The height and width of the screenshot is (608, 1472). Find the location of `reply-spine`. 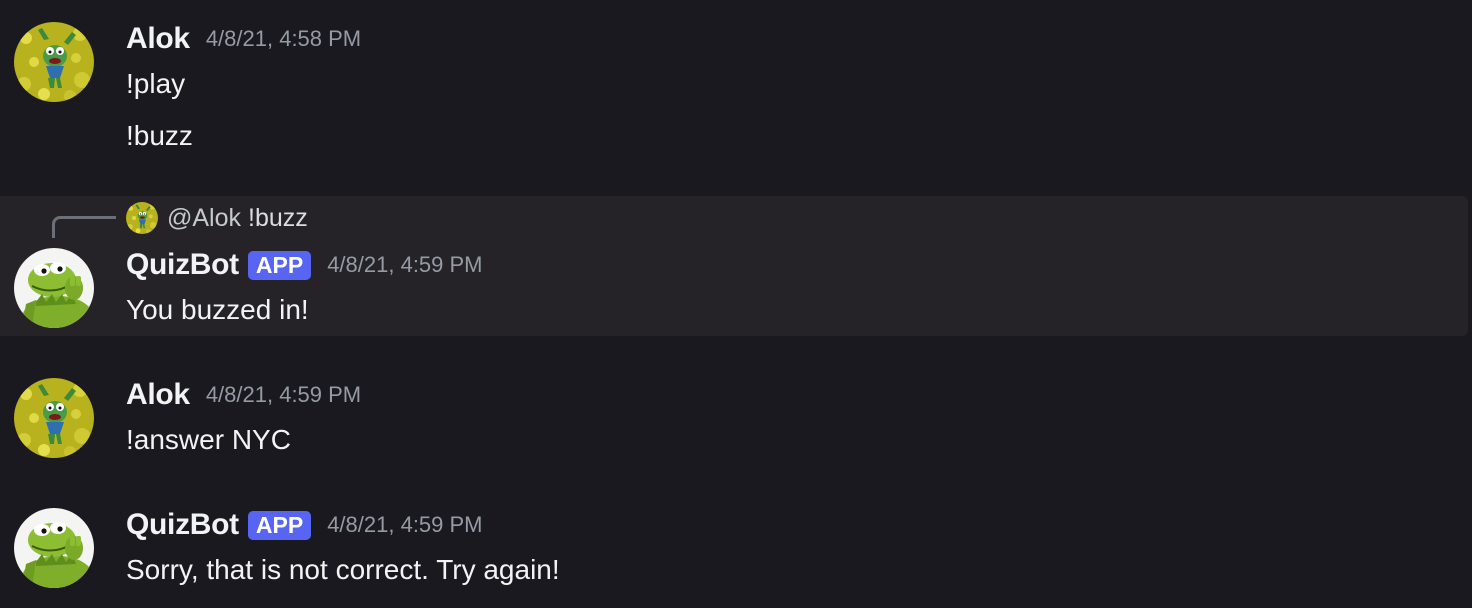

reply-spine is located at coordinates (84, 227).